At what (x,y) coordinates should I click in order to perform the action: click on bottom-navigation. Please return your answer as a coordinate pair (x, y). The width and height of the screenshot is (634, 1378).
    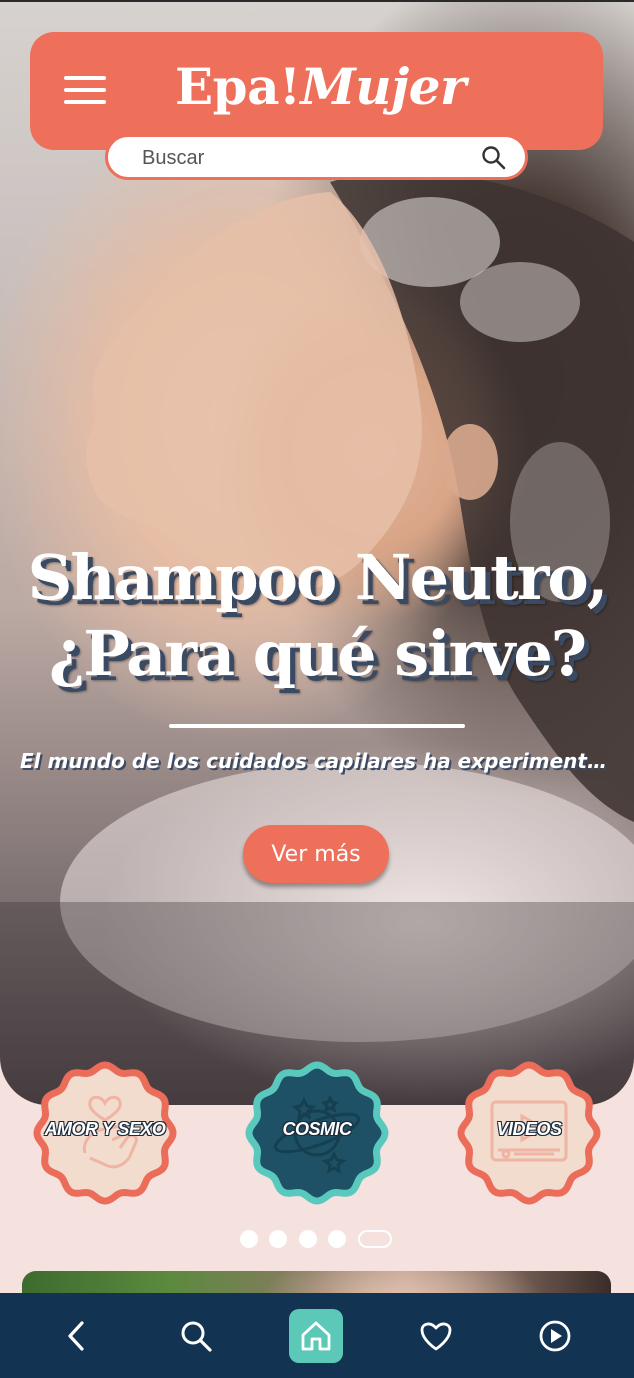
    Looking at the image, I should click on (317, 1335).